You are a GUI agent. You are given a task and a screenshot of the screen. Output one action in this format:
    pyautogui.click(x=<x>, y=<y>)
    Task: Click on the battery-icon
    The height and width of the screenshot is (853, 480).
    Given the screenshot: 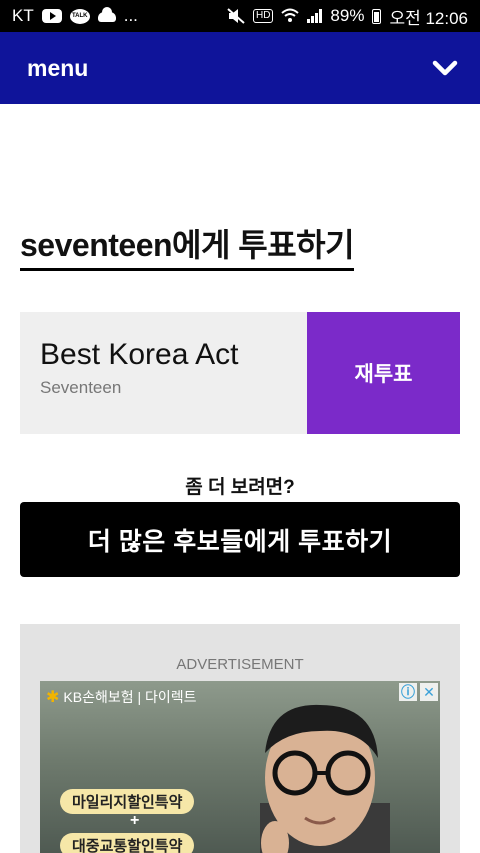 What is the action you would take?
    pyautogui.click(x=377, y=16)
    